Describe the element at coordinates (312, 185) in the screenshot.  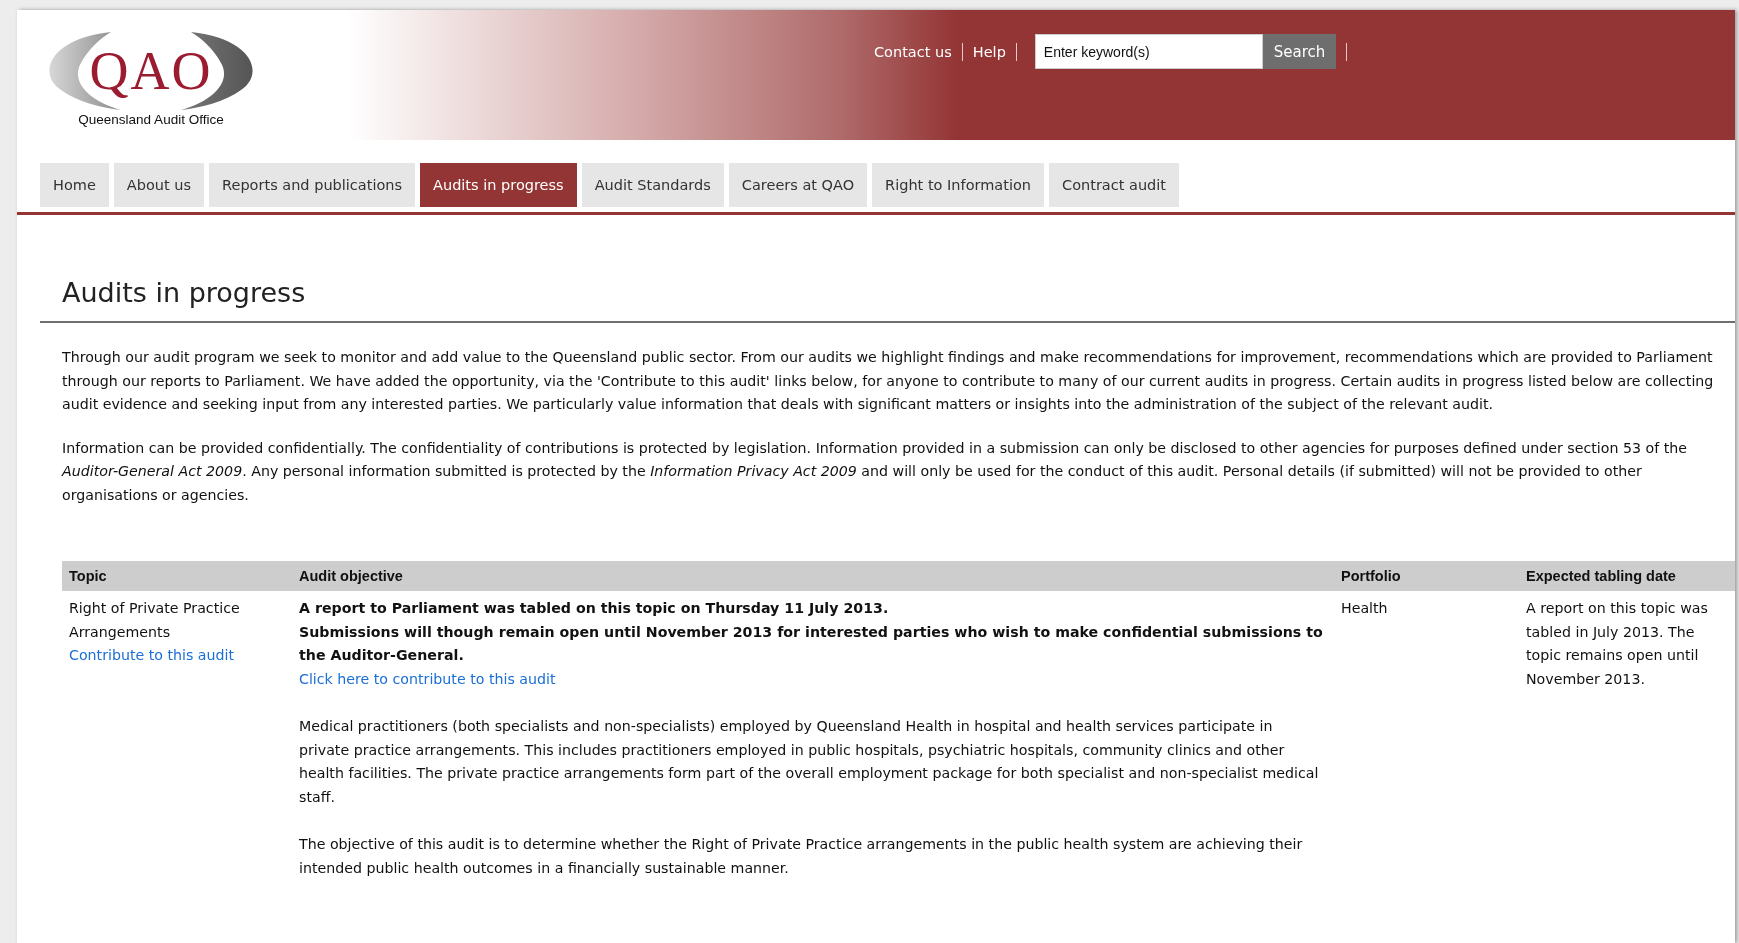
I see `nav-tab: Reports and publications` at that location.